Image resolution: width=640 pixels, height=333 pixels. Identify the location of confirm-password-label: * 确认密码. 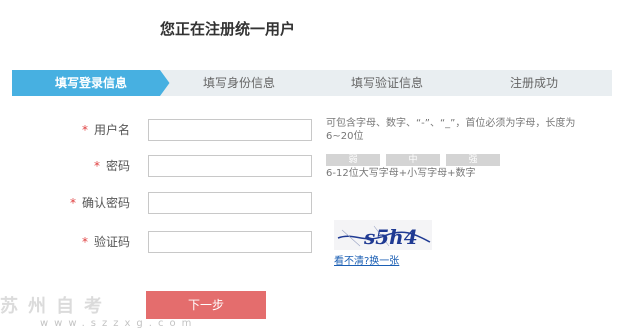
(99, 203).